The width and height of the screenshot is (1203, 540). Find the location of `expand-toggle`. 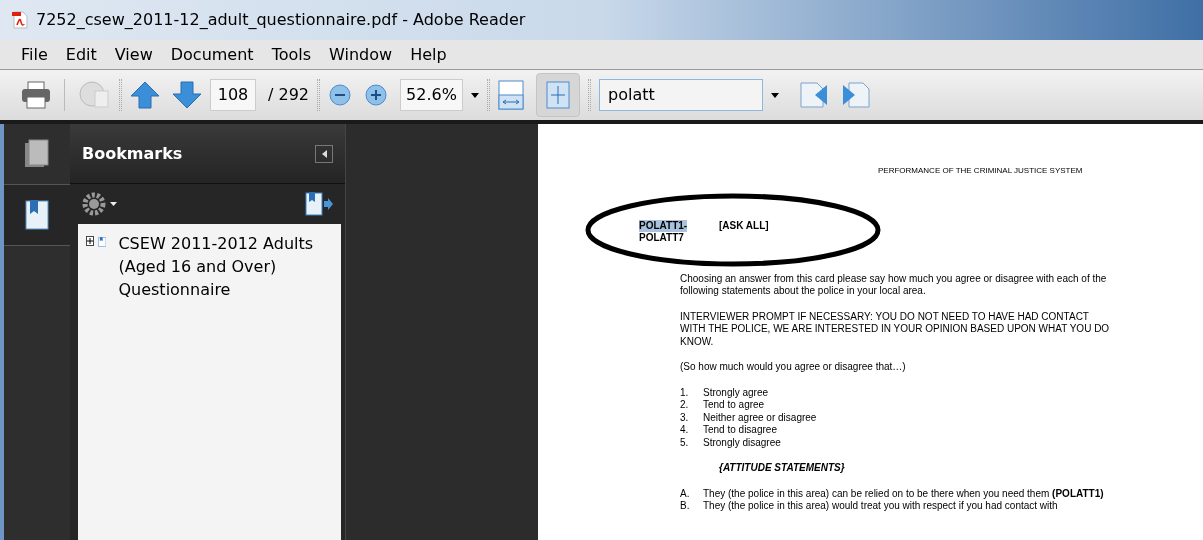

expand-toggle is located at coordinates (90, 241).